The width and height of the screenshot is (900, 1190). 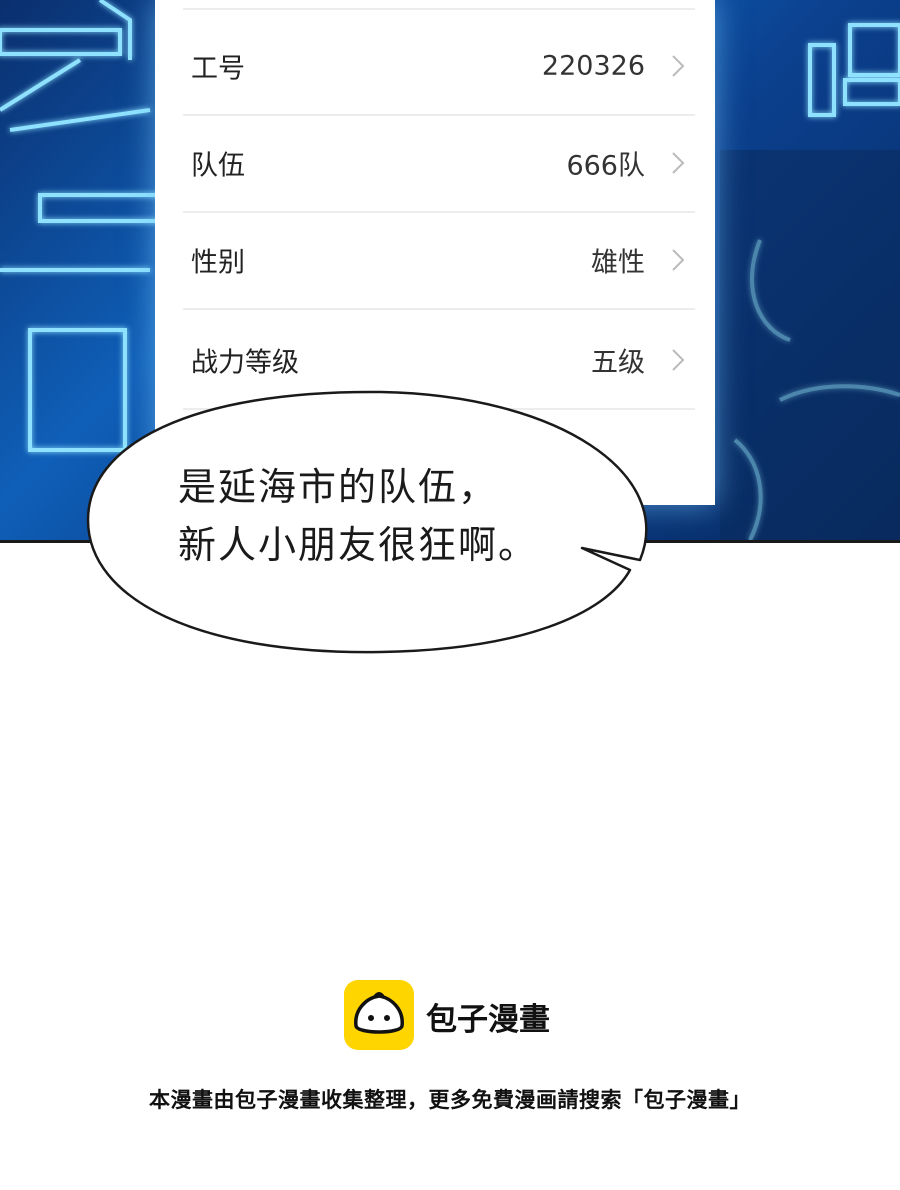 What do you see at coordinates (450, 1100) in the screenshot?
I see `watermark-footer: 本漫畫由包子漫畫收集整理，更多免費漫画請搜索「包子漫畫」` at bounding box center [450, 1100].